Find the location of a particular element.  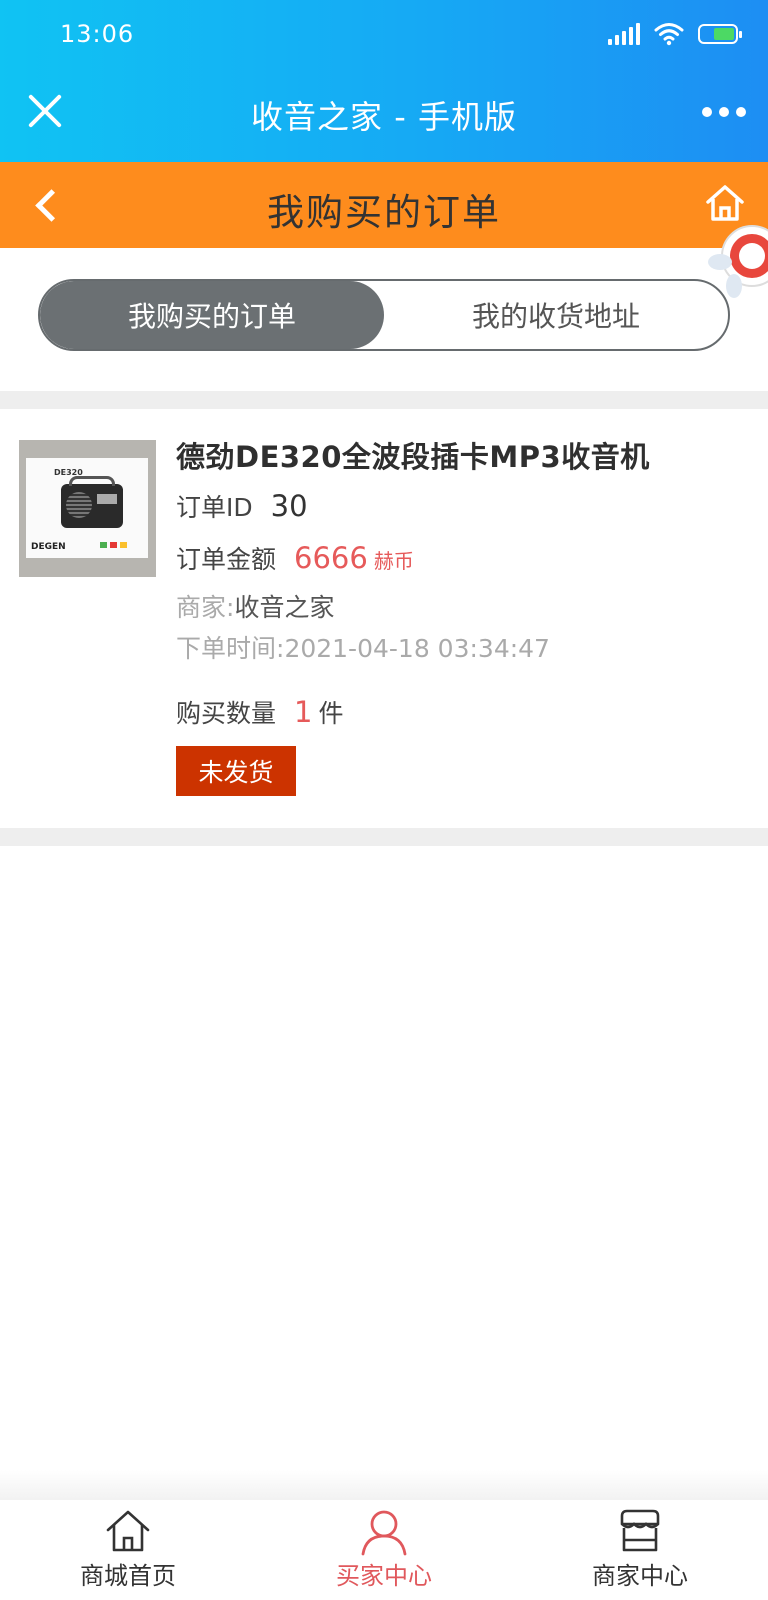

wifi-icon is located at coordinates (669, 34).